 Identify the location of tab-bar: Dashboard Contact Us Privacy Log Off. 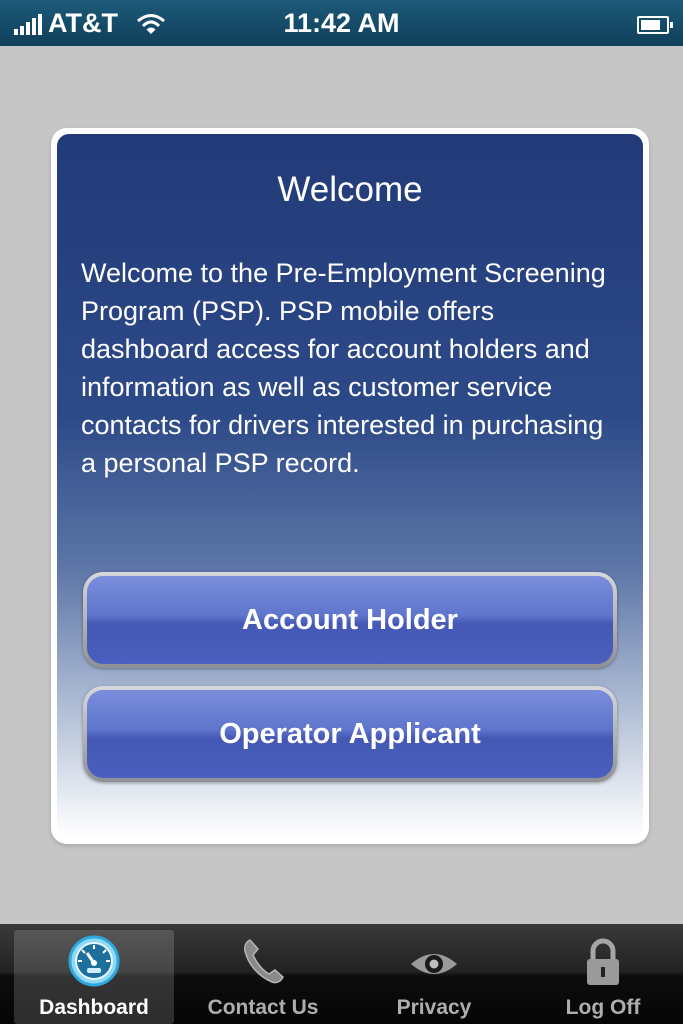
(341, 974).